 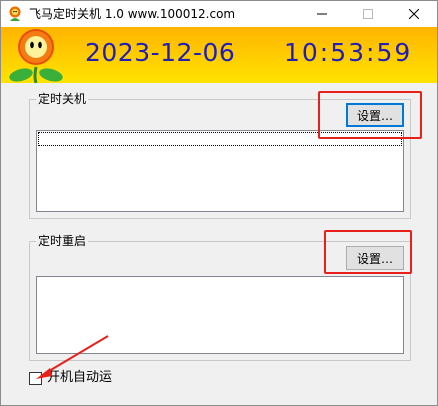 I want to click on minimize-button, so click(x=322, y=14).